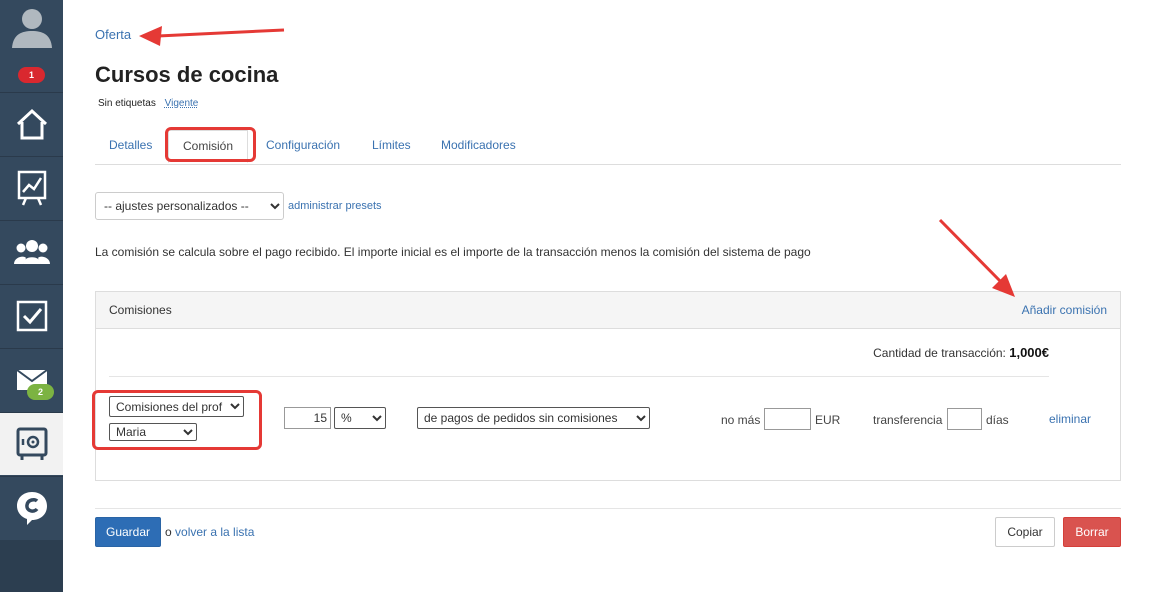 The image size is (1173, 592). I want to click on notification-badge: 1, so click(31, 75).